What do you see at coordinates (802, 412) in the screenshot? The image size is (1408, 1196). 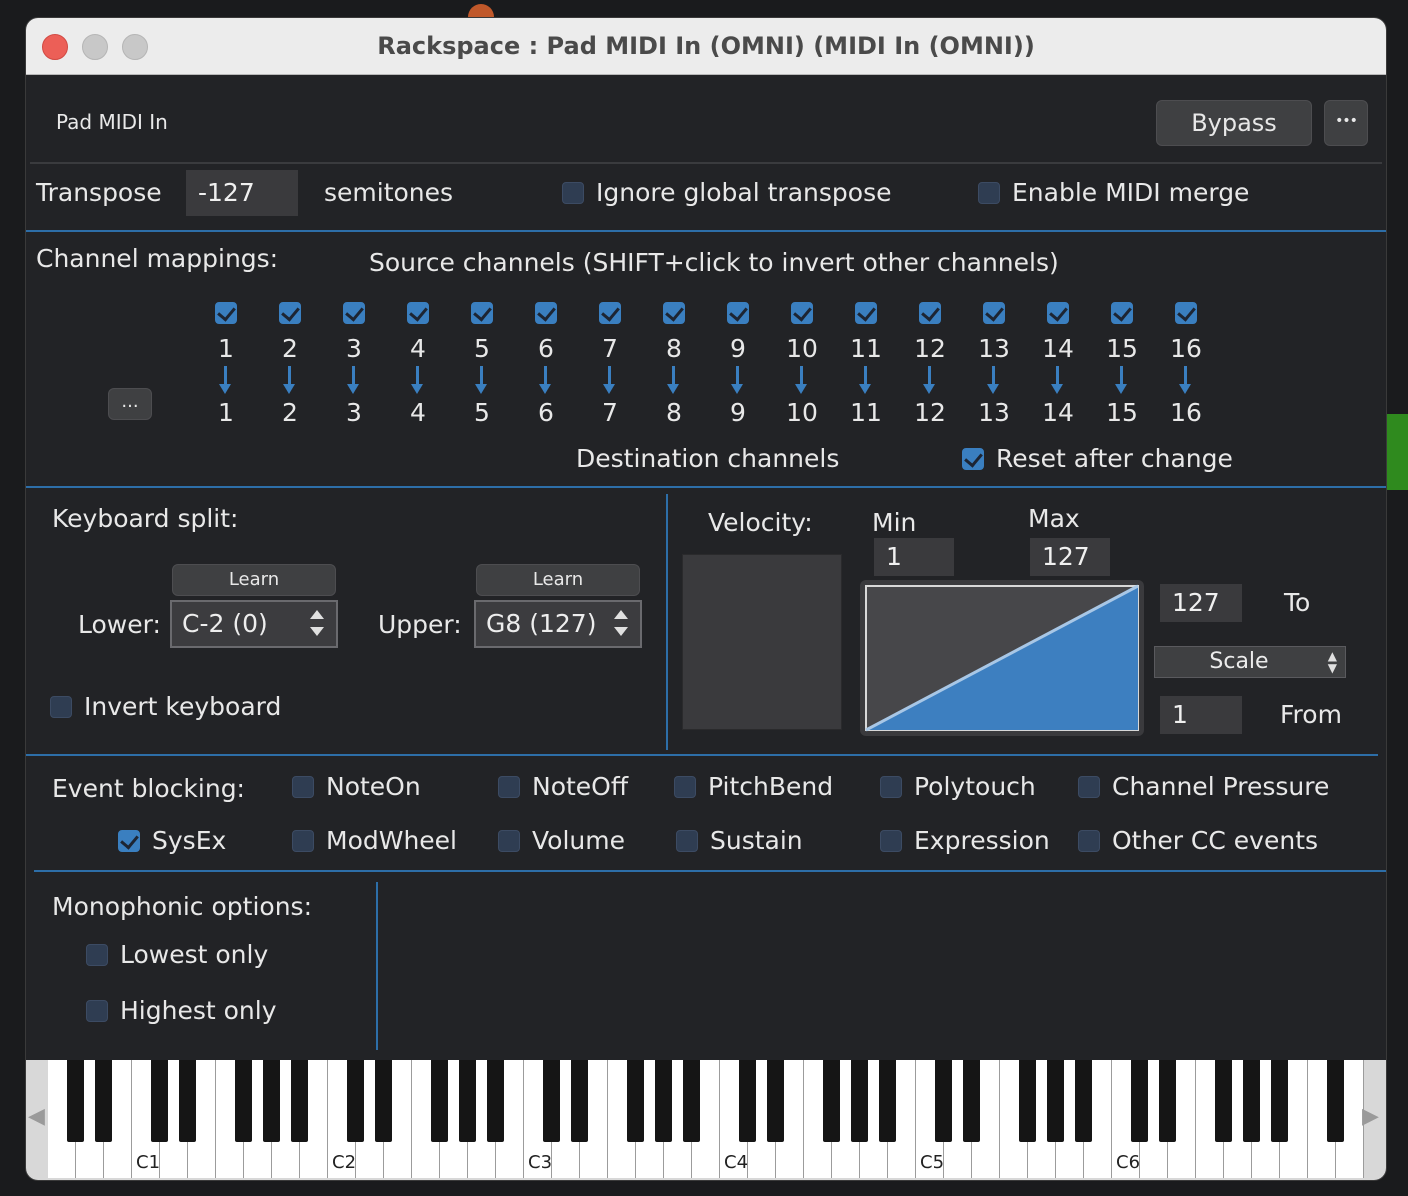 I see `destination-channel-number: 10` at bounding box center [802, 412].